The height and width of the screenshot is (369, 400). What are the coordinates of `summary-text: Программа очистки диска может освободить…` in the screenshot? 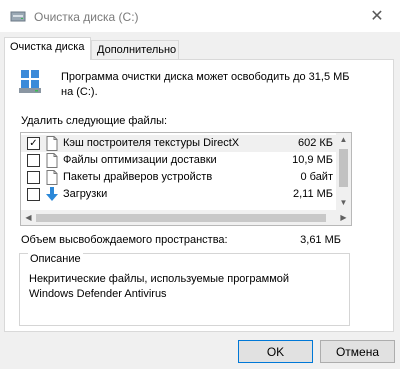 It's located at (205, 84).